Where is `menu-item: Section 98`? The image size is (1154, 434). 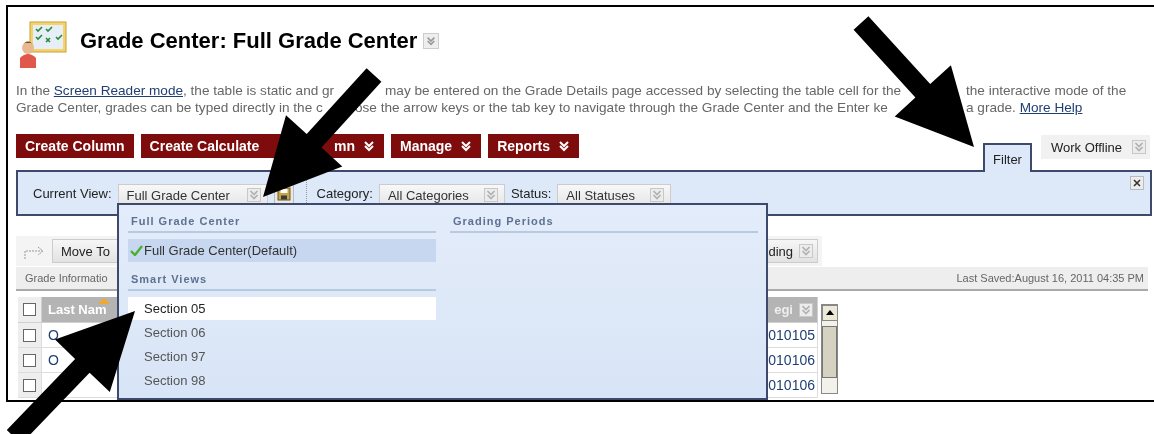 menu-item: Section 98 is located at coordinates (282, 380).